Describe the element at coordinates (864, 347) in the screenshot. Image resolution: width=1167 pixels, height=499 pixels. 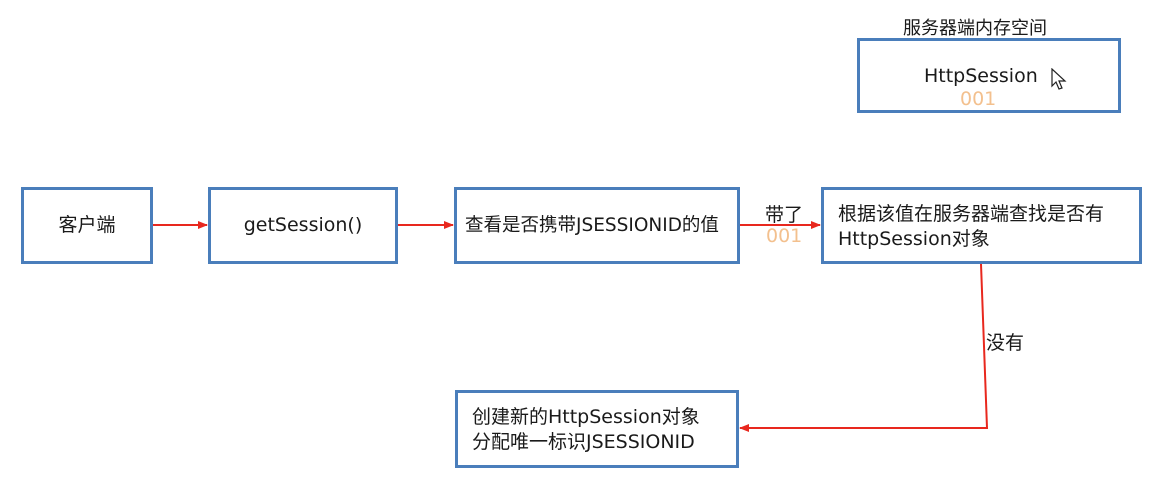
I see `arrow-lookup-to-create` at that location.